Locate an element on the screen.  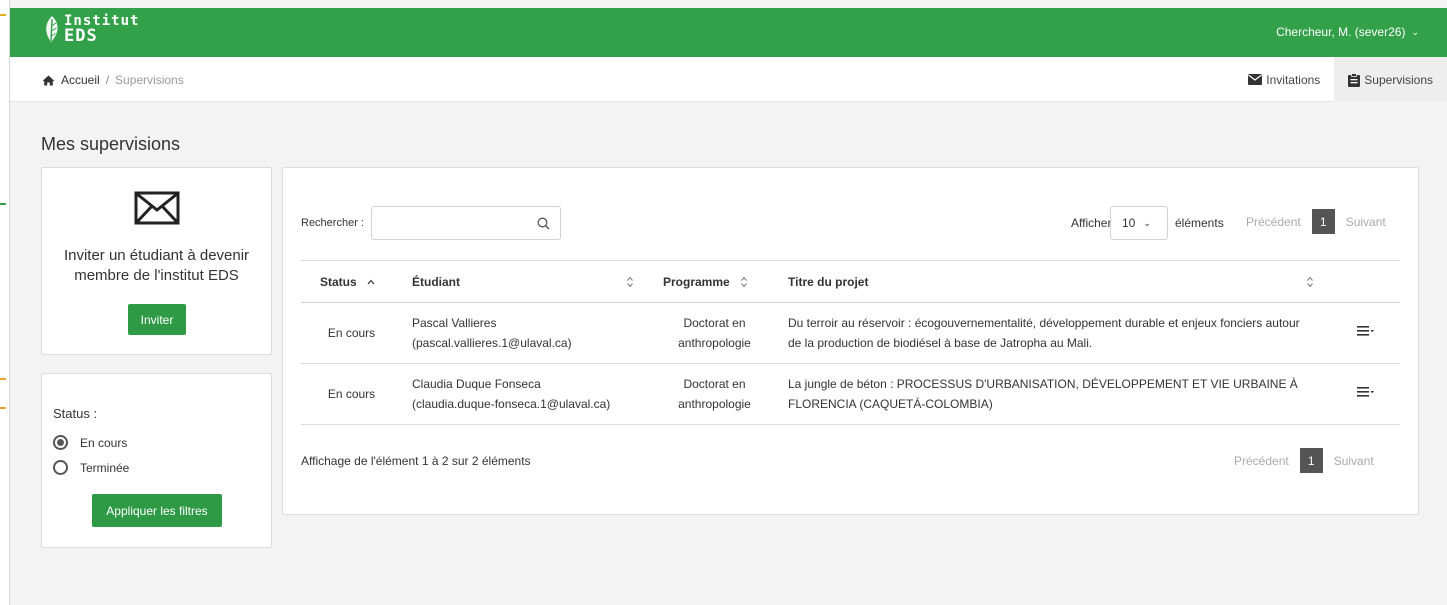
search-input is located at coordinates (451, 223).